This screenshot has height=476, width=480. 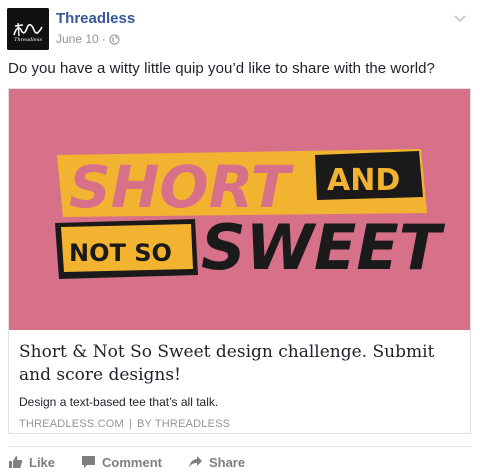 I want to click on artwork-text-sweet: SWEET, so click(x=323, y=247).